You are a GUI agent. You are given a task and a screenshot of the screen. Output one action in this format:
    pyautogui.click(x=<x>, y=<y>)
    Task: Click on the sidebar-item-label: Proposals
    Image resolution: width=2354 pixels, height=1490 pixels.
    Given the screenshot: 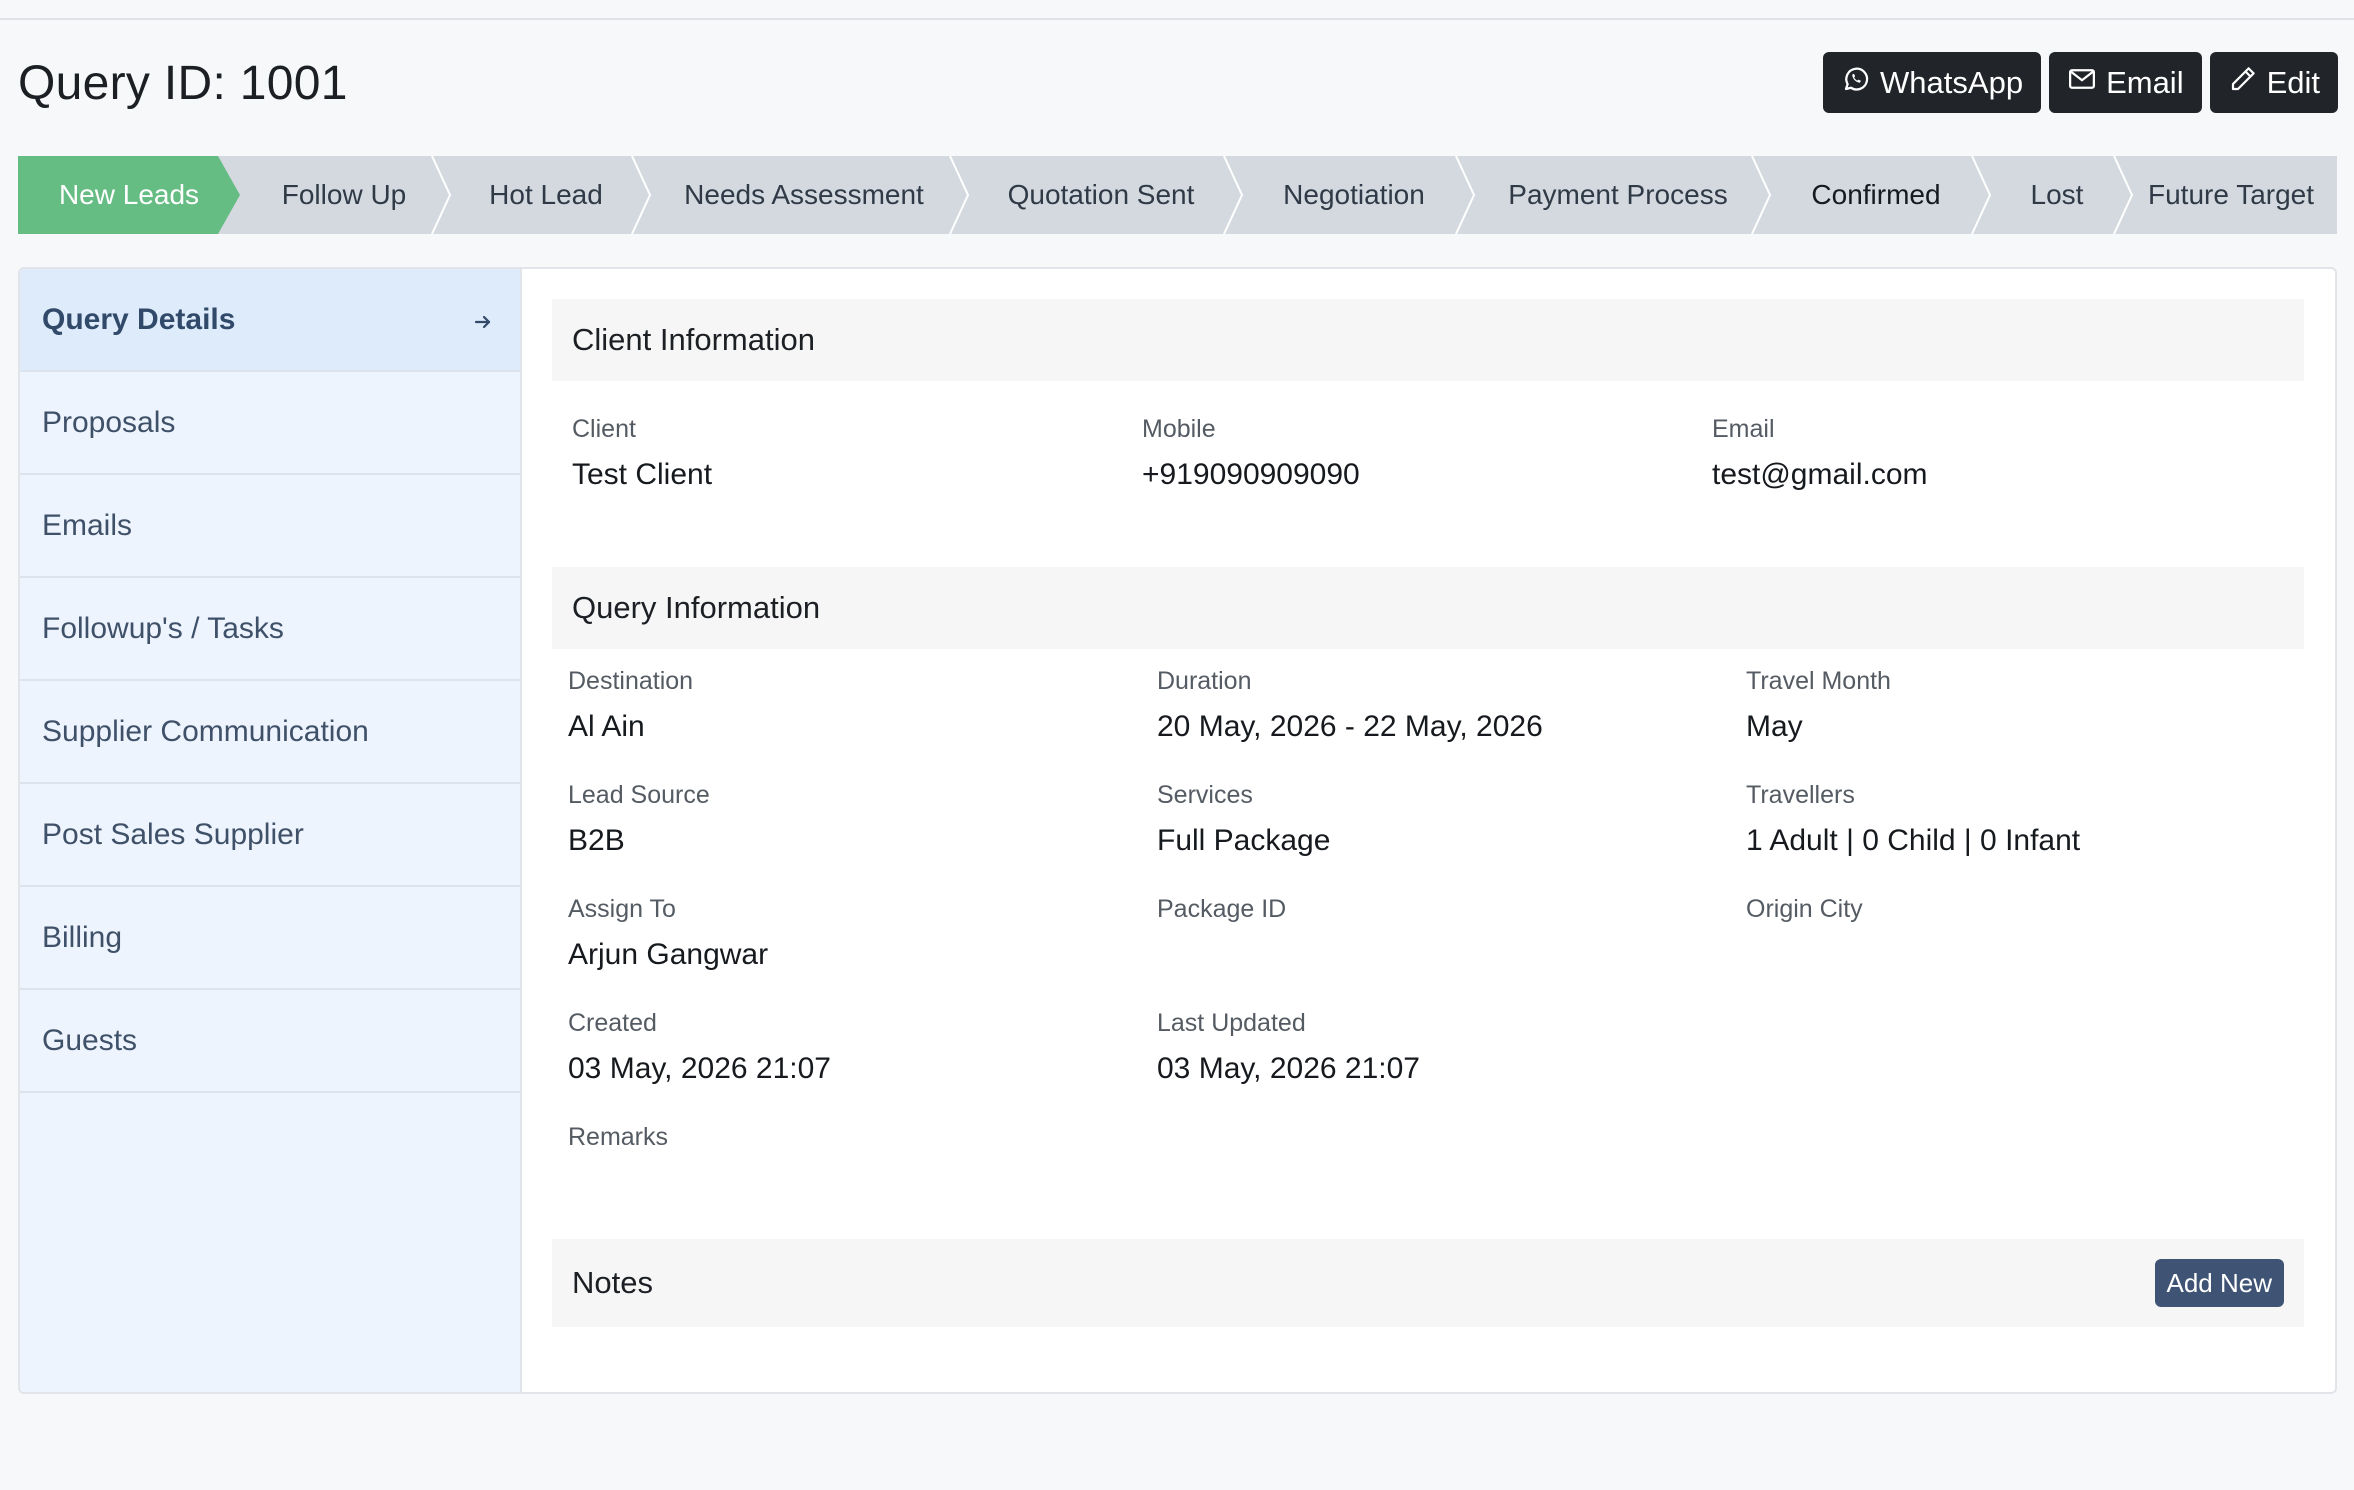 What is the action you would take?
    pyautogui.click(x=109, y=422)
    